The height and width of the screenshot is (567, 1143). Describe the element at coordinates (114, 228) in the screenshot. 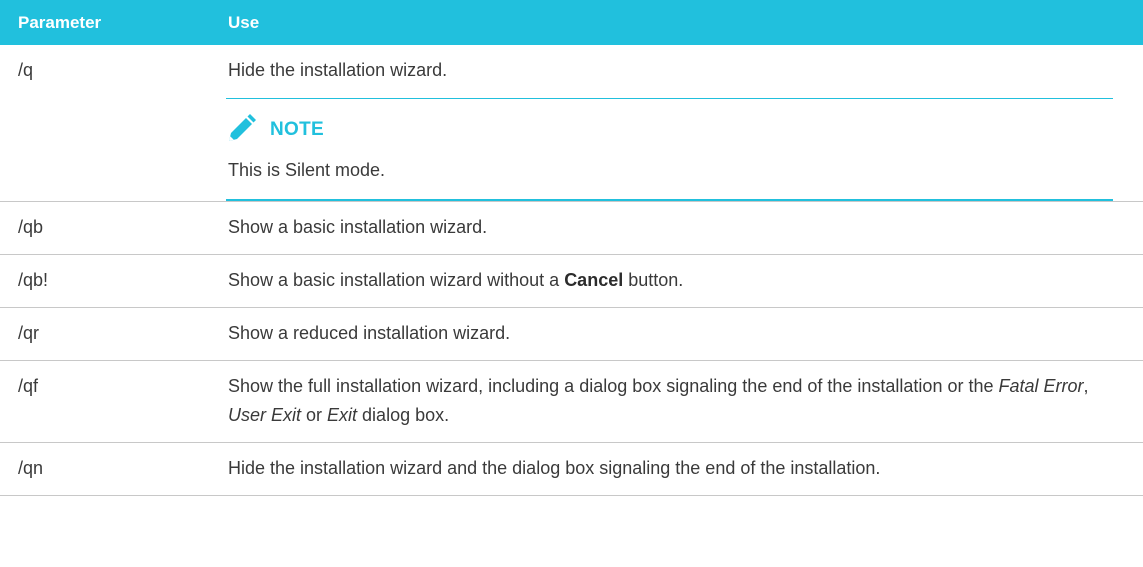

I see `param-cell: /qb` at that location.